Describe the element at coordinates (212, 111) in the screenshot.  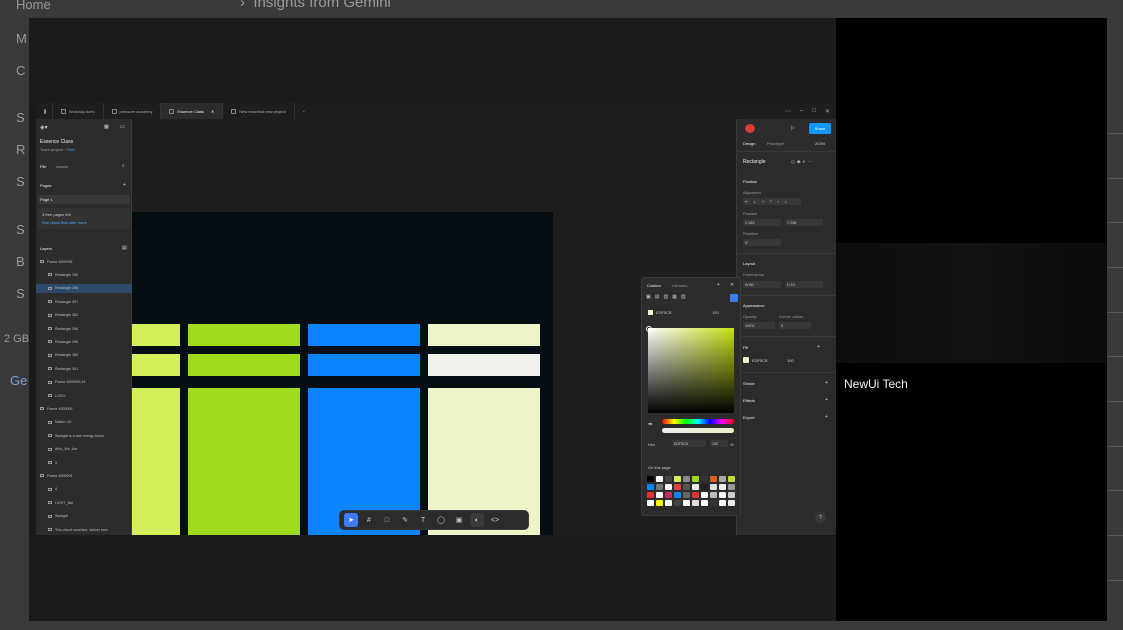
I see `close-tab-icon: ✕` at that location.